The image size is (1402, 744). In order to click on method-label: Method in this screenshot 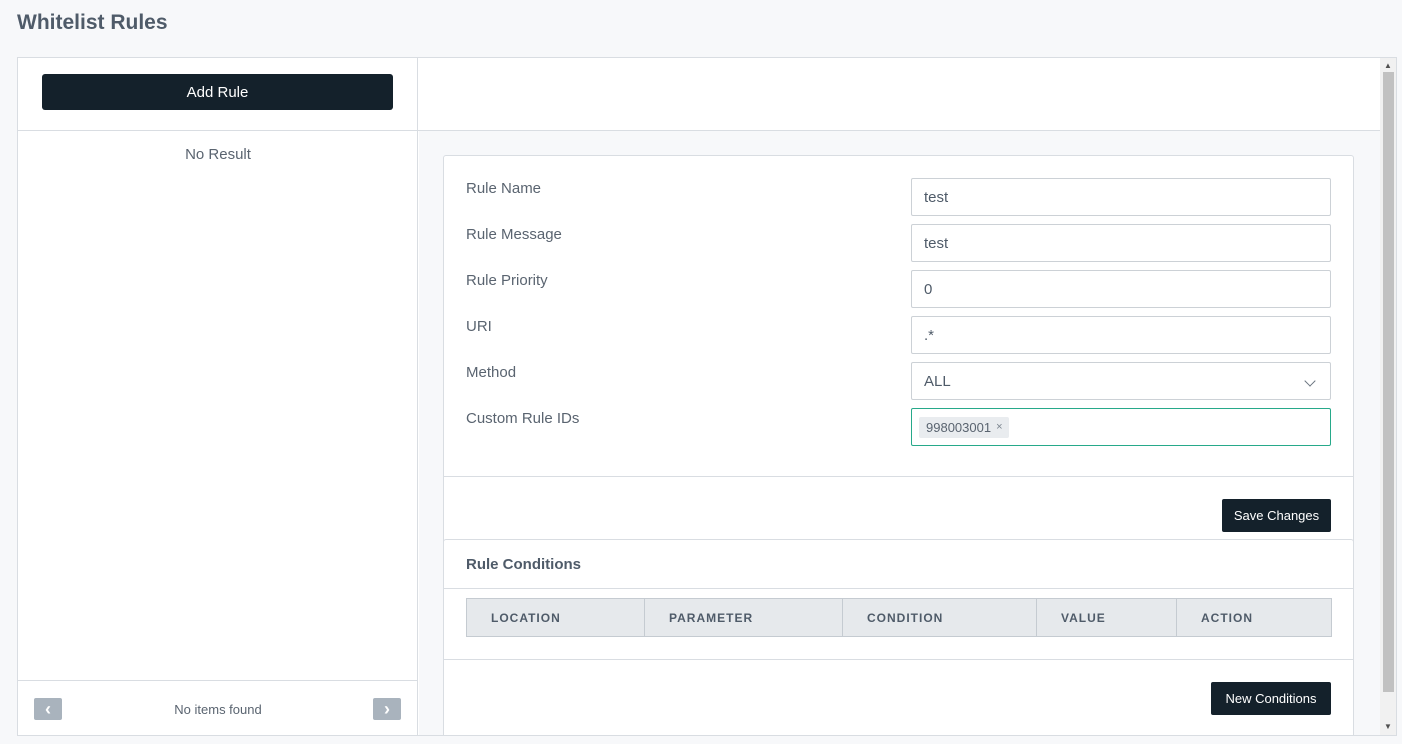, I will do `click(491, 372)`.